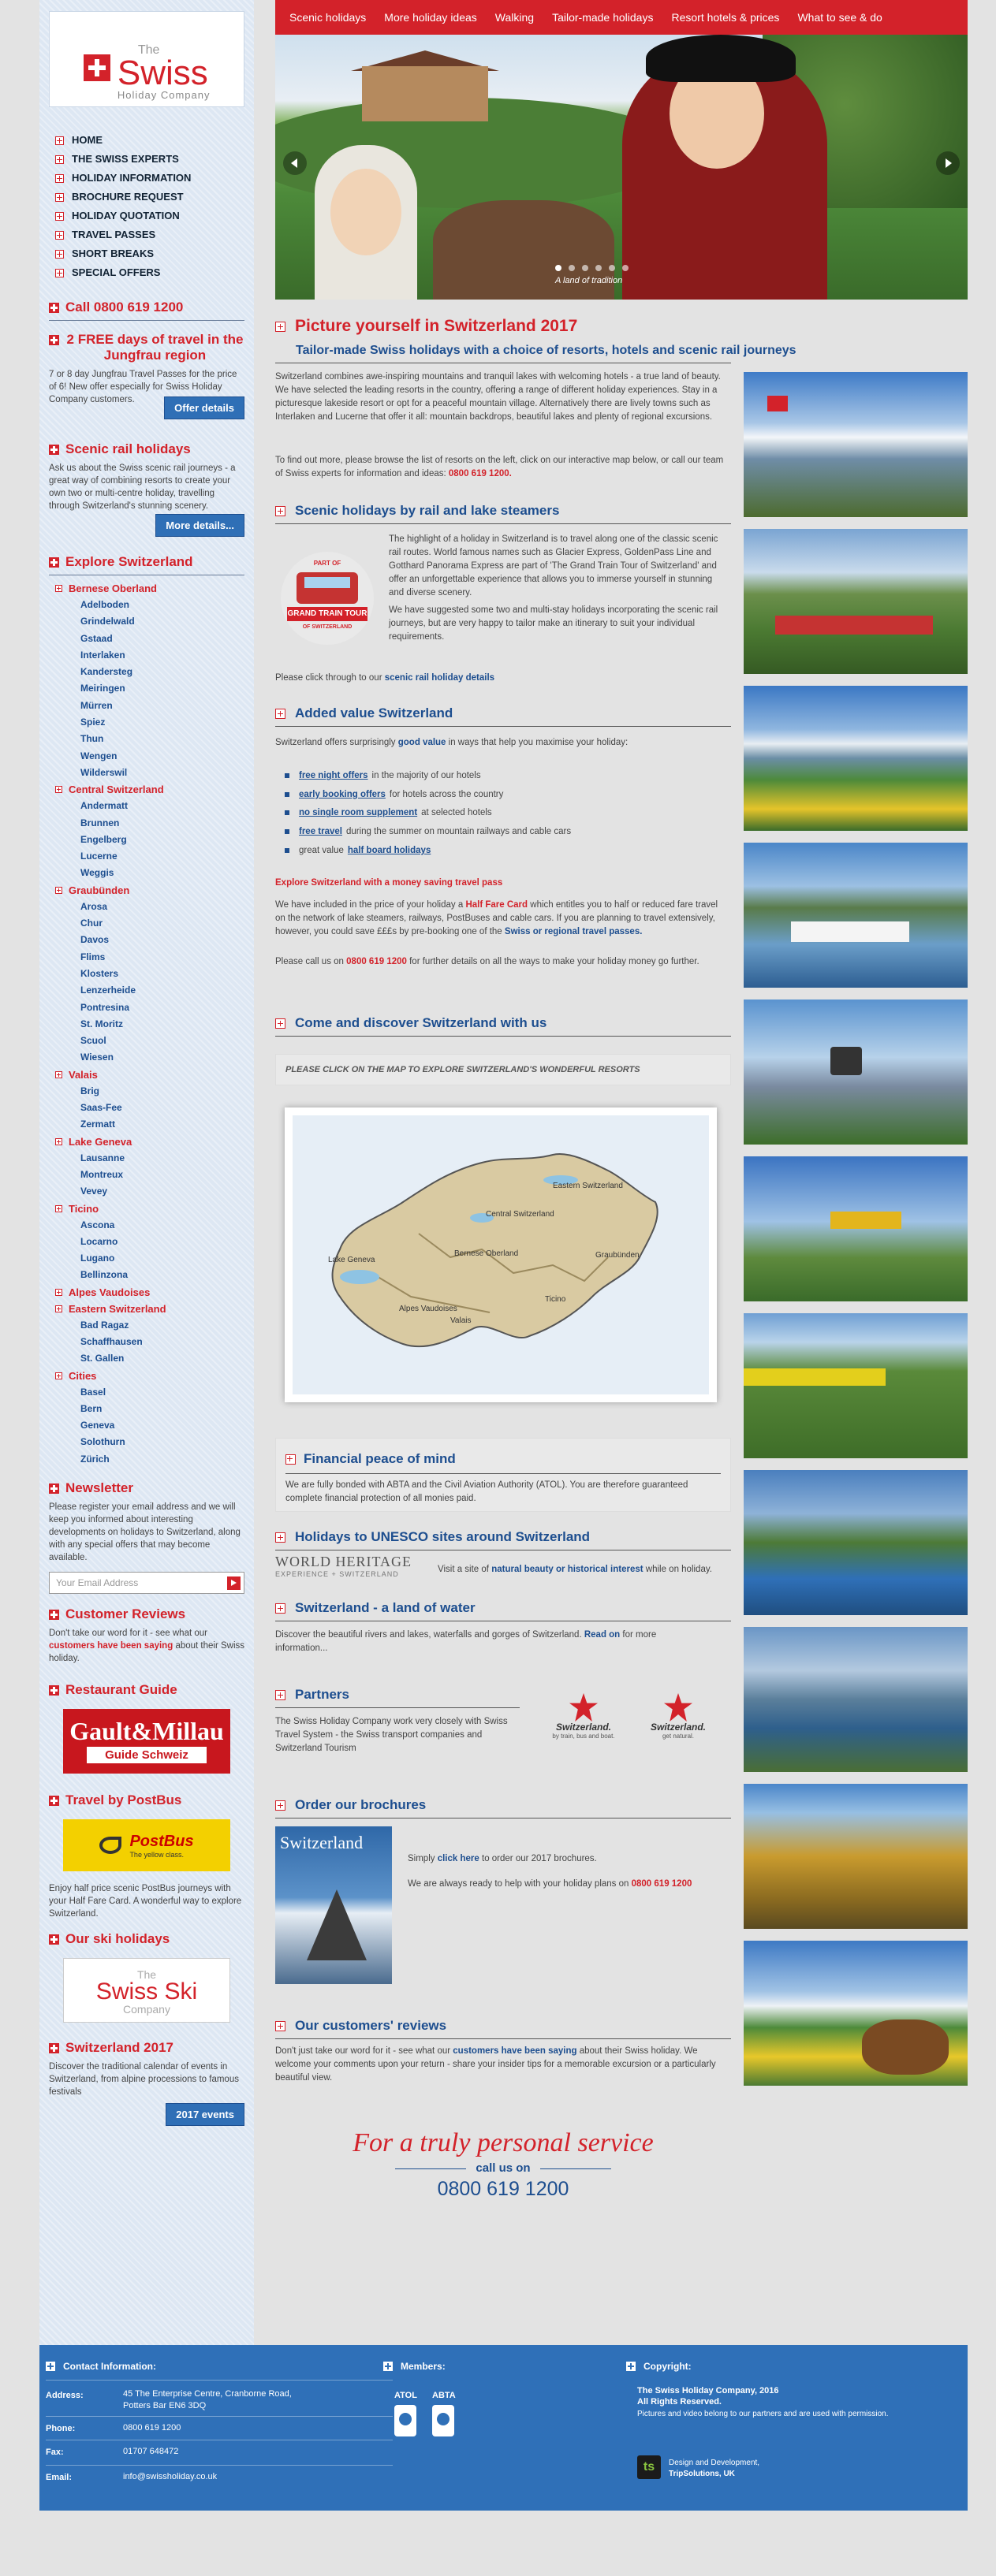  Describe the element at coordinates (520, 1214) in the screenshot. I see `map-label: Central Switzerland` at that location.